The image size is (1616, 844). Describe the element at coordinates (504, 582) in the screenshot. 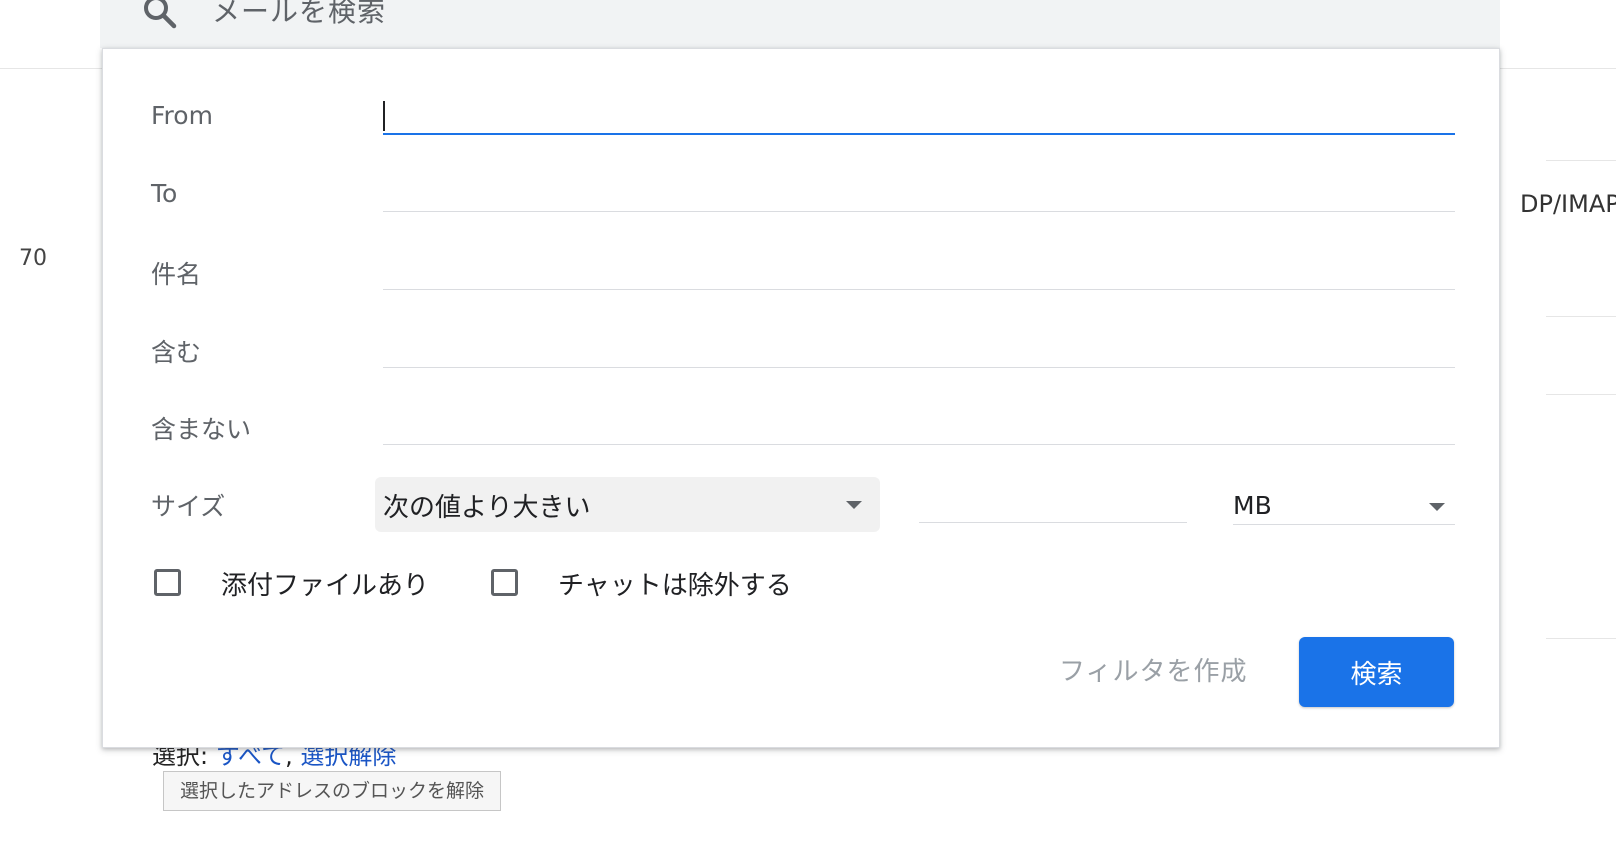

I see `exclude-chats-checkbox` at that location.